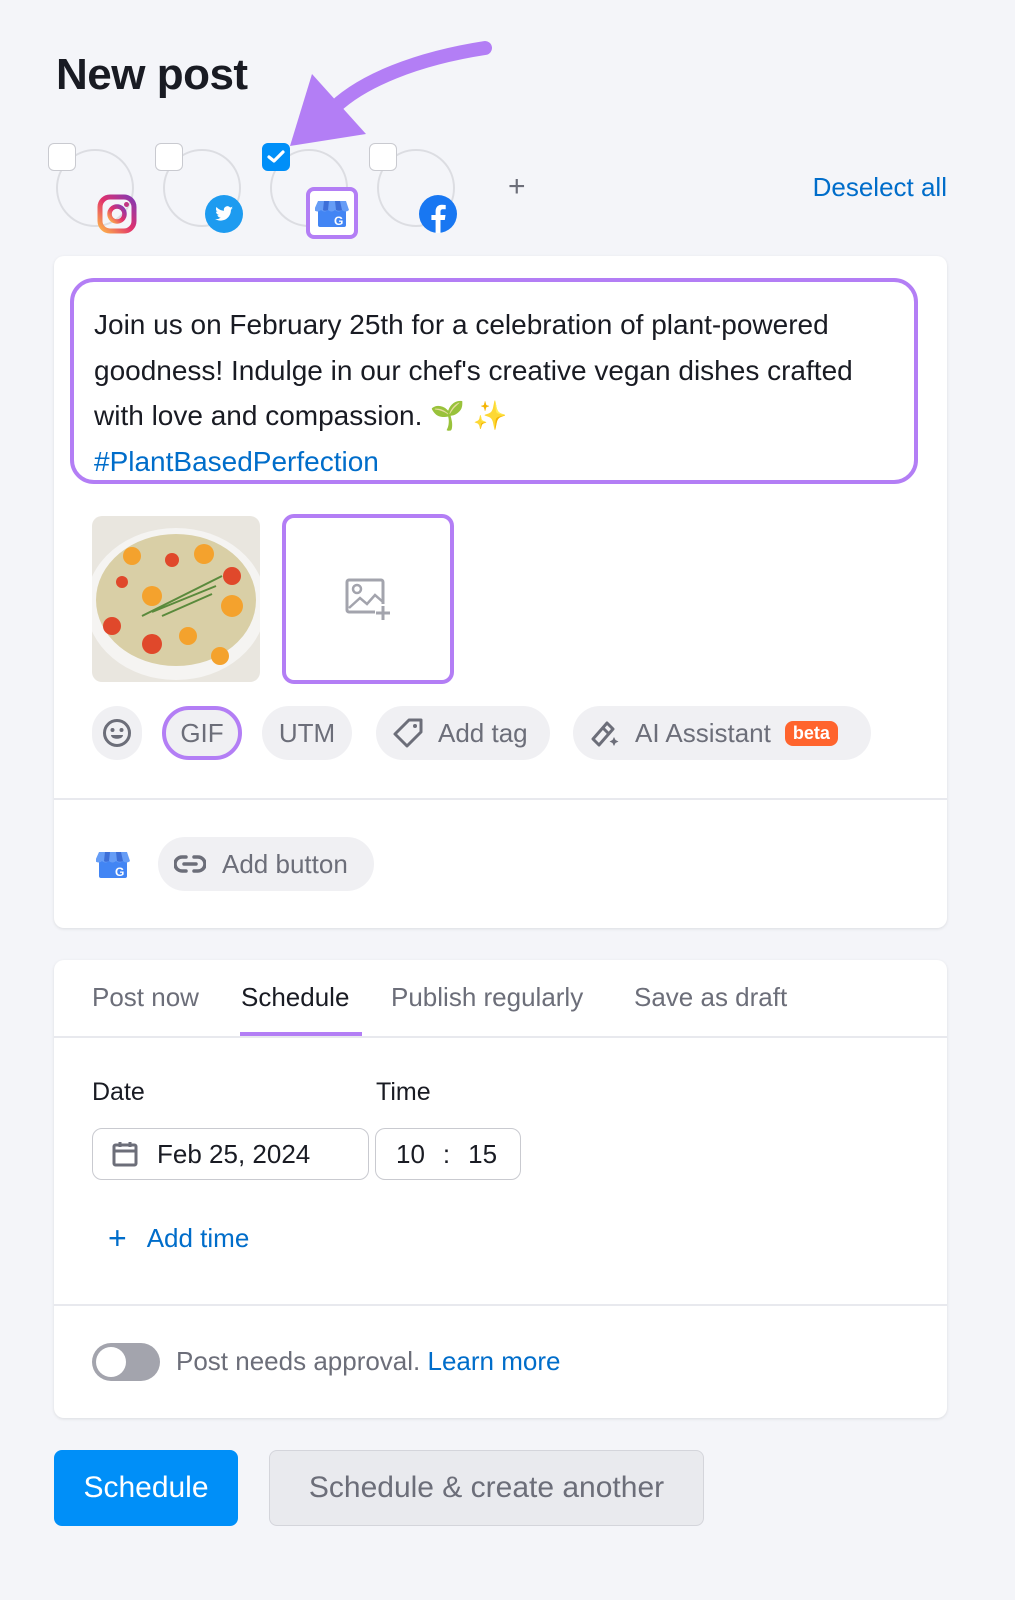 The height and width of the screenshot is (1600, 1015). I want to click on date-picker: Feb 25, 2024, so click(230, 1154).